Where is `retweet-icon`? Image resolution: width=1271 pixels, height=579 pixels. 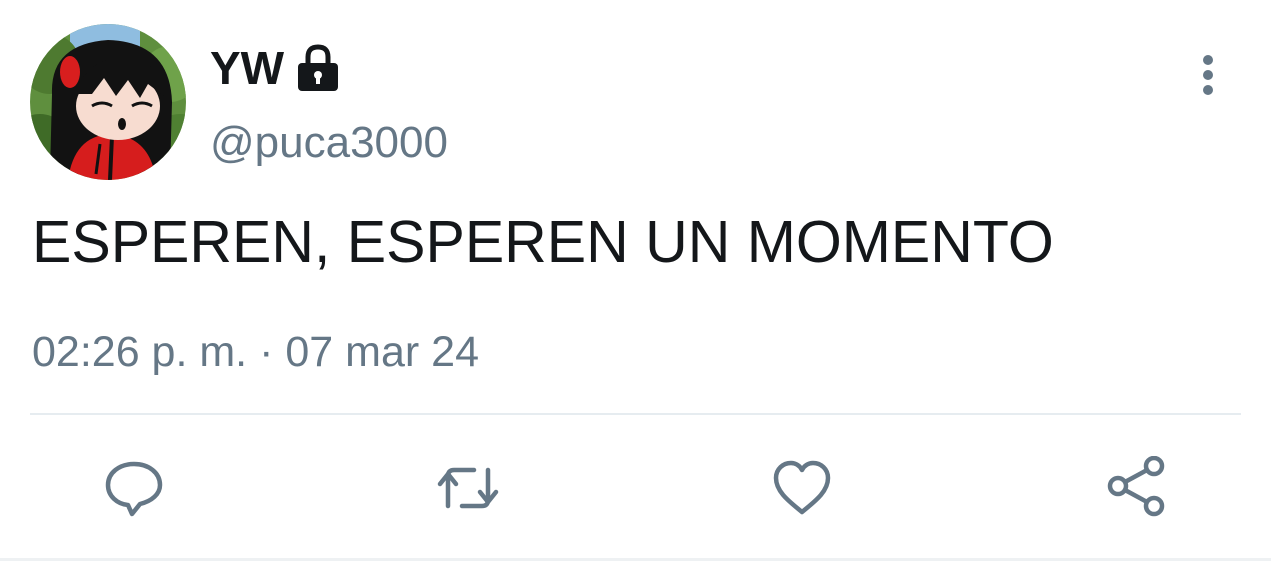 retweet-icon is located at coordinates (468, 488).